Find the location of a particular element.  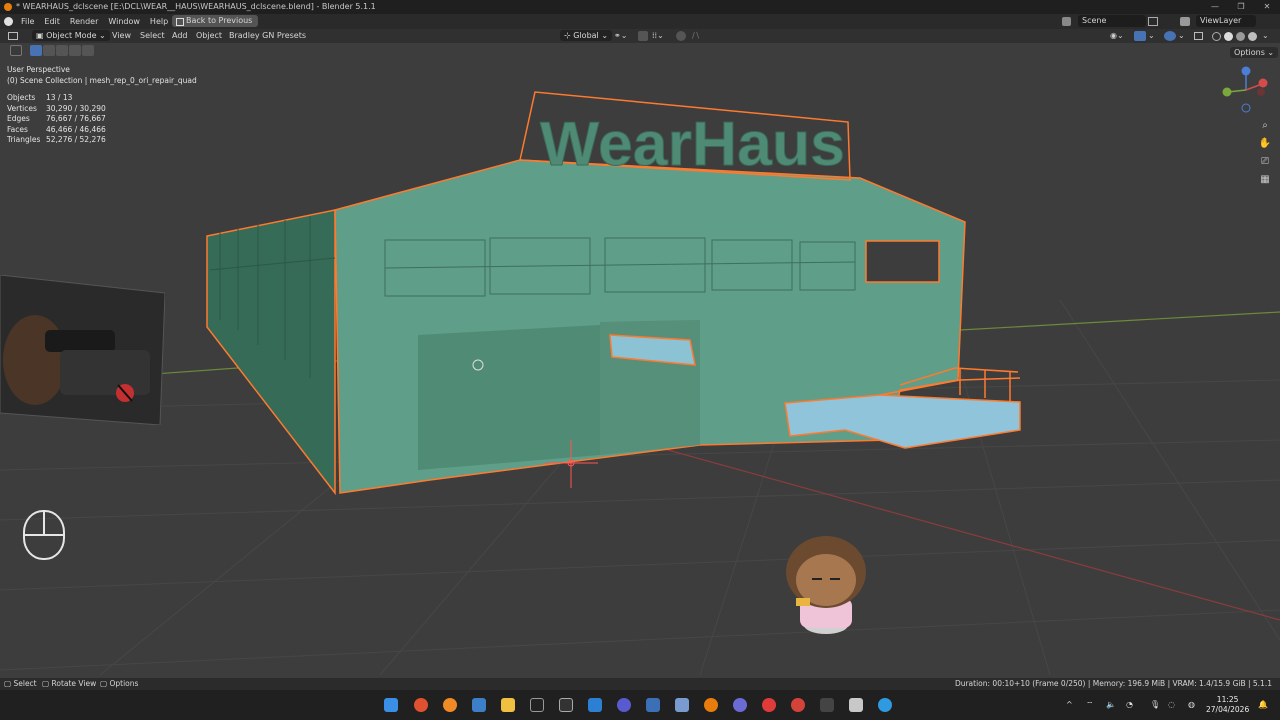

menu-view: View is located at coordinates (121, 36).